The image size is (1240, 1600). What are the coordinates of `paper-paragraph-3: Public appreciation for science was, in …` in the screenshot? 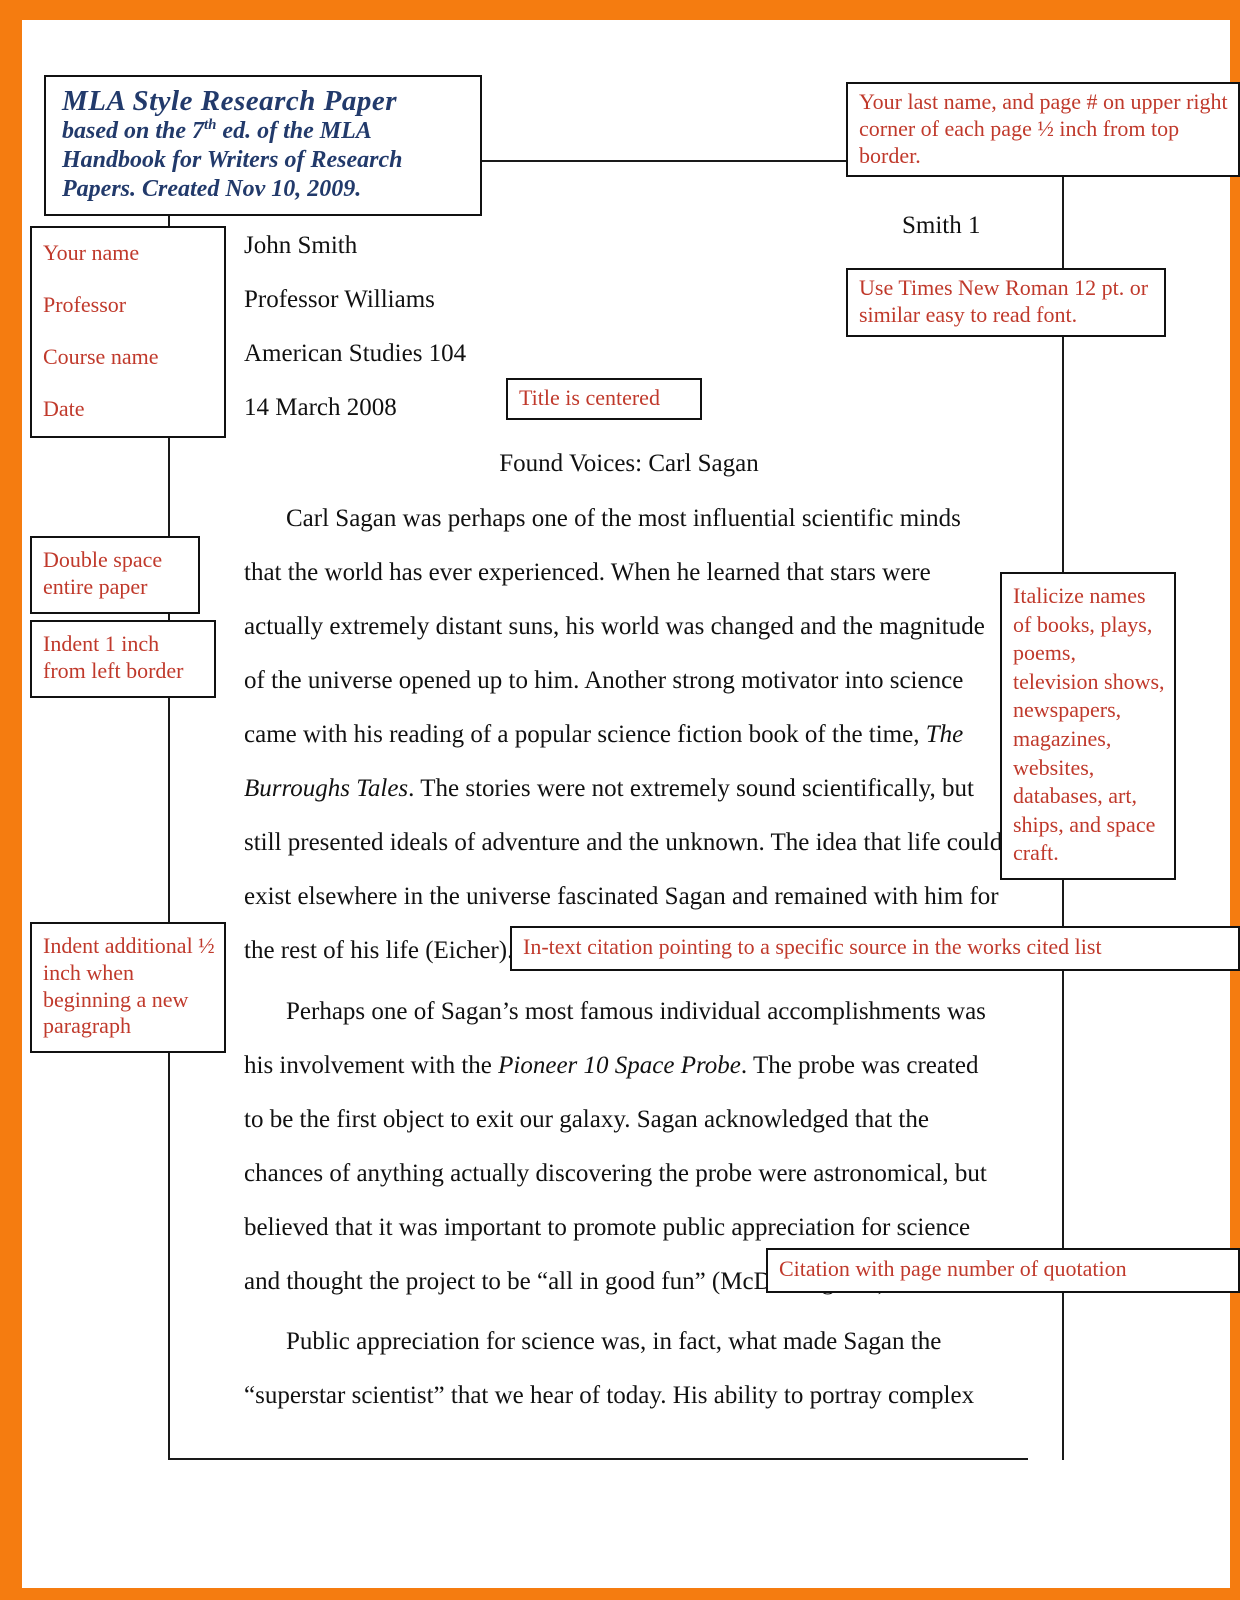 It's located at (609, 1368).